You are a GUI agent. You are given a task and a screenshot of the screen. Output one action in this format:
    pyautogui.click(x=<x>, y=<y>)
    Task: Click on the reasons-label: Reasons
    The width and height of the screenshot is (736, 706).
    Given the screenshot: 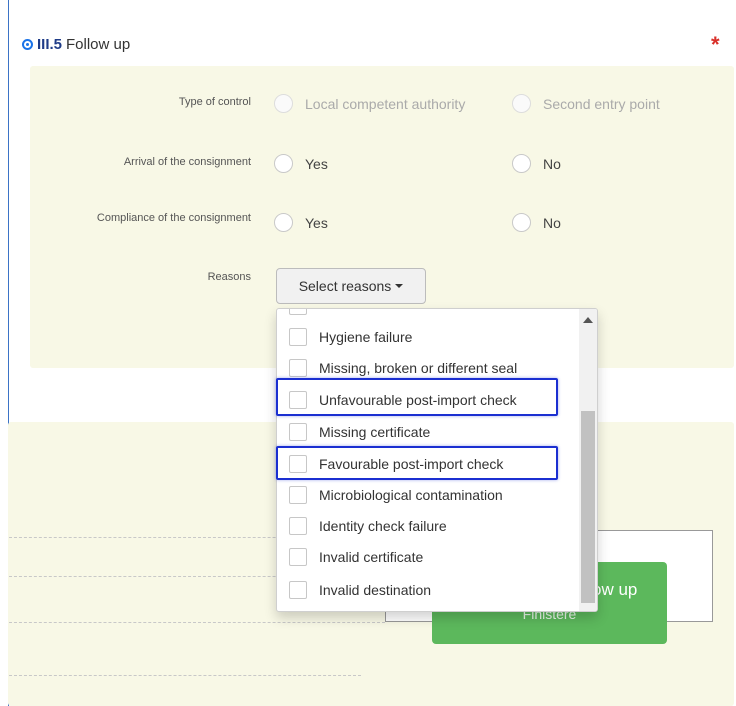 What is the action you would take?
    pyautogui.click(x=229, y=277)
    